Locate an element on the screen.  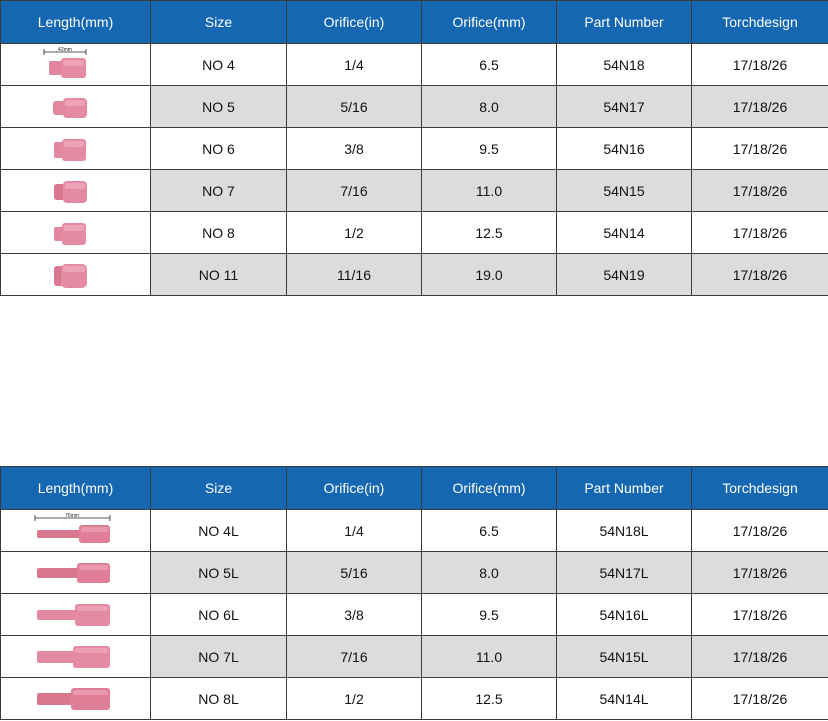
table-row: NO 11 11/16 19.0 54N19 17/18/26 is located at coordinates (414, 274).